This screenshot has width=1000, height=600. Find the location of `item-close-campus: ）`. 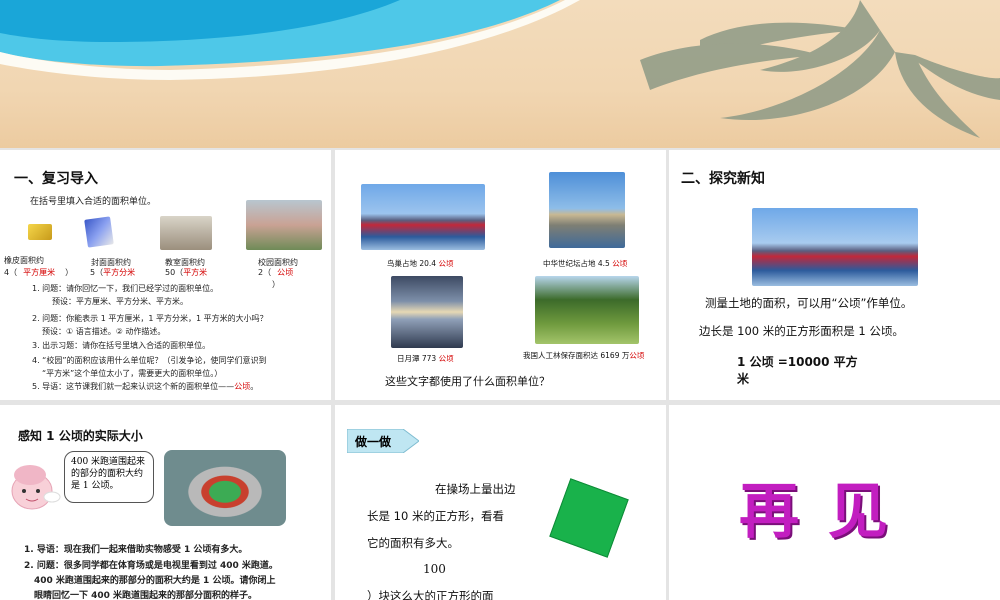

item-close-campus: ） is located at coordinates (276, 284).